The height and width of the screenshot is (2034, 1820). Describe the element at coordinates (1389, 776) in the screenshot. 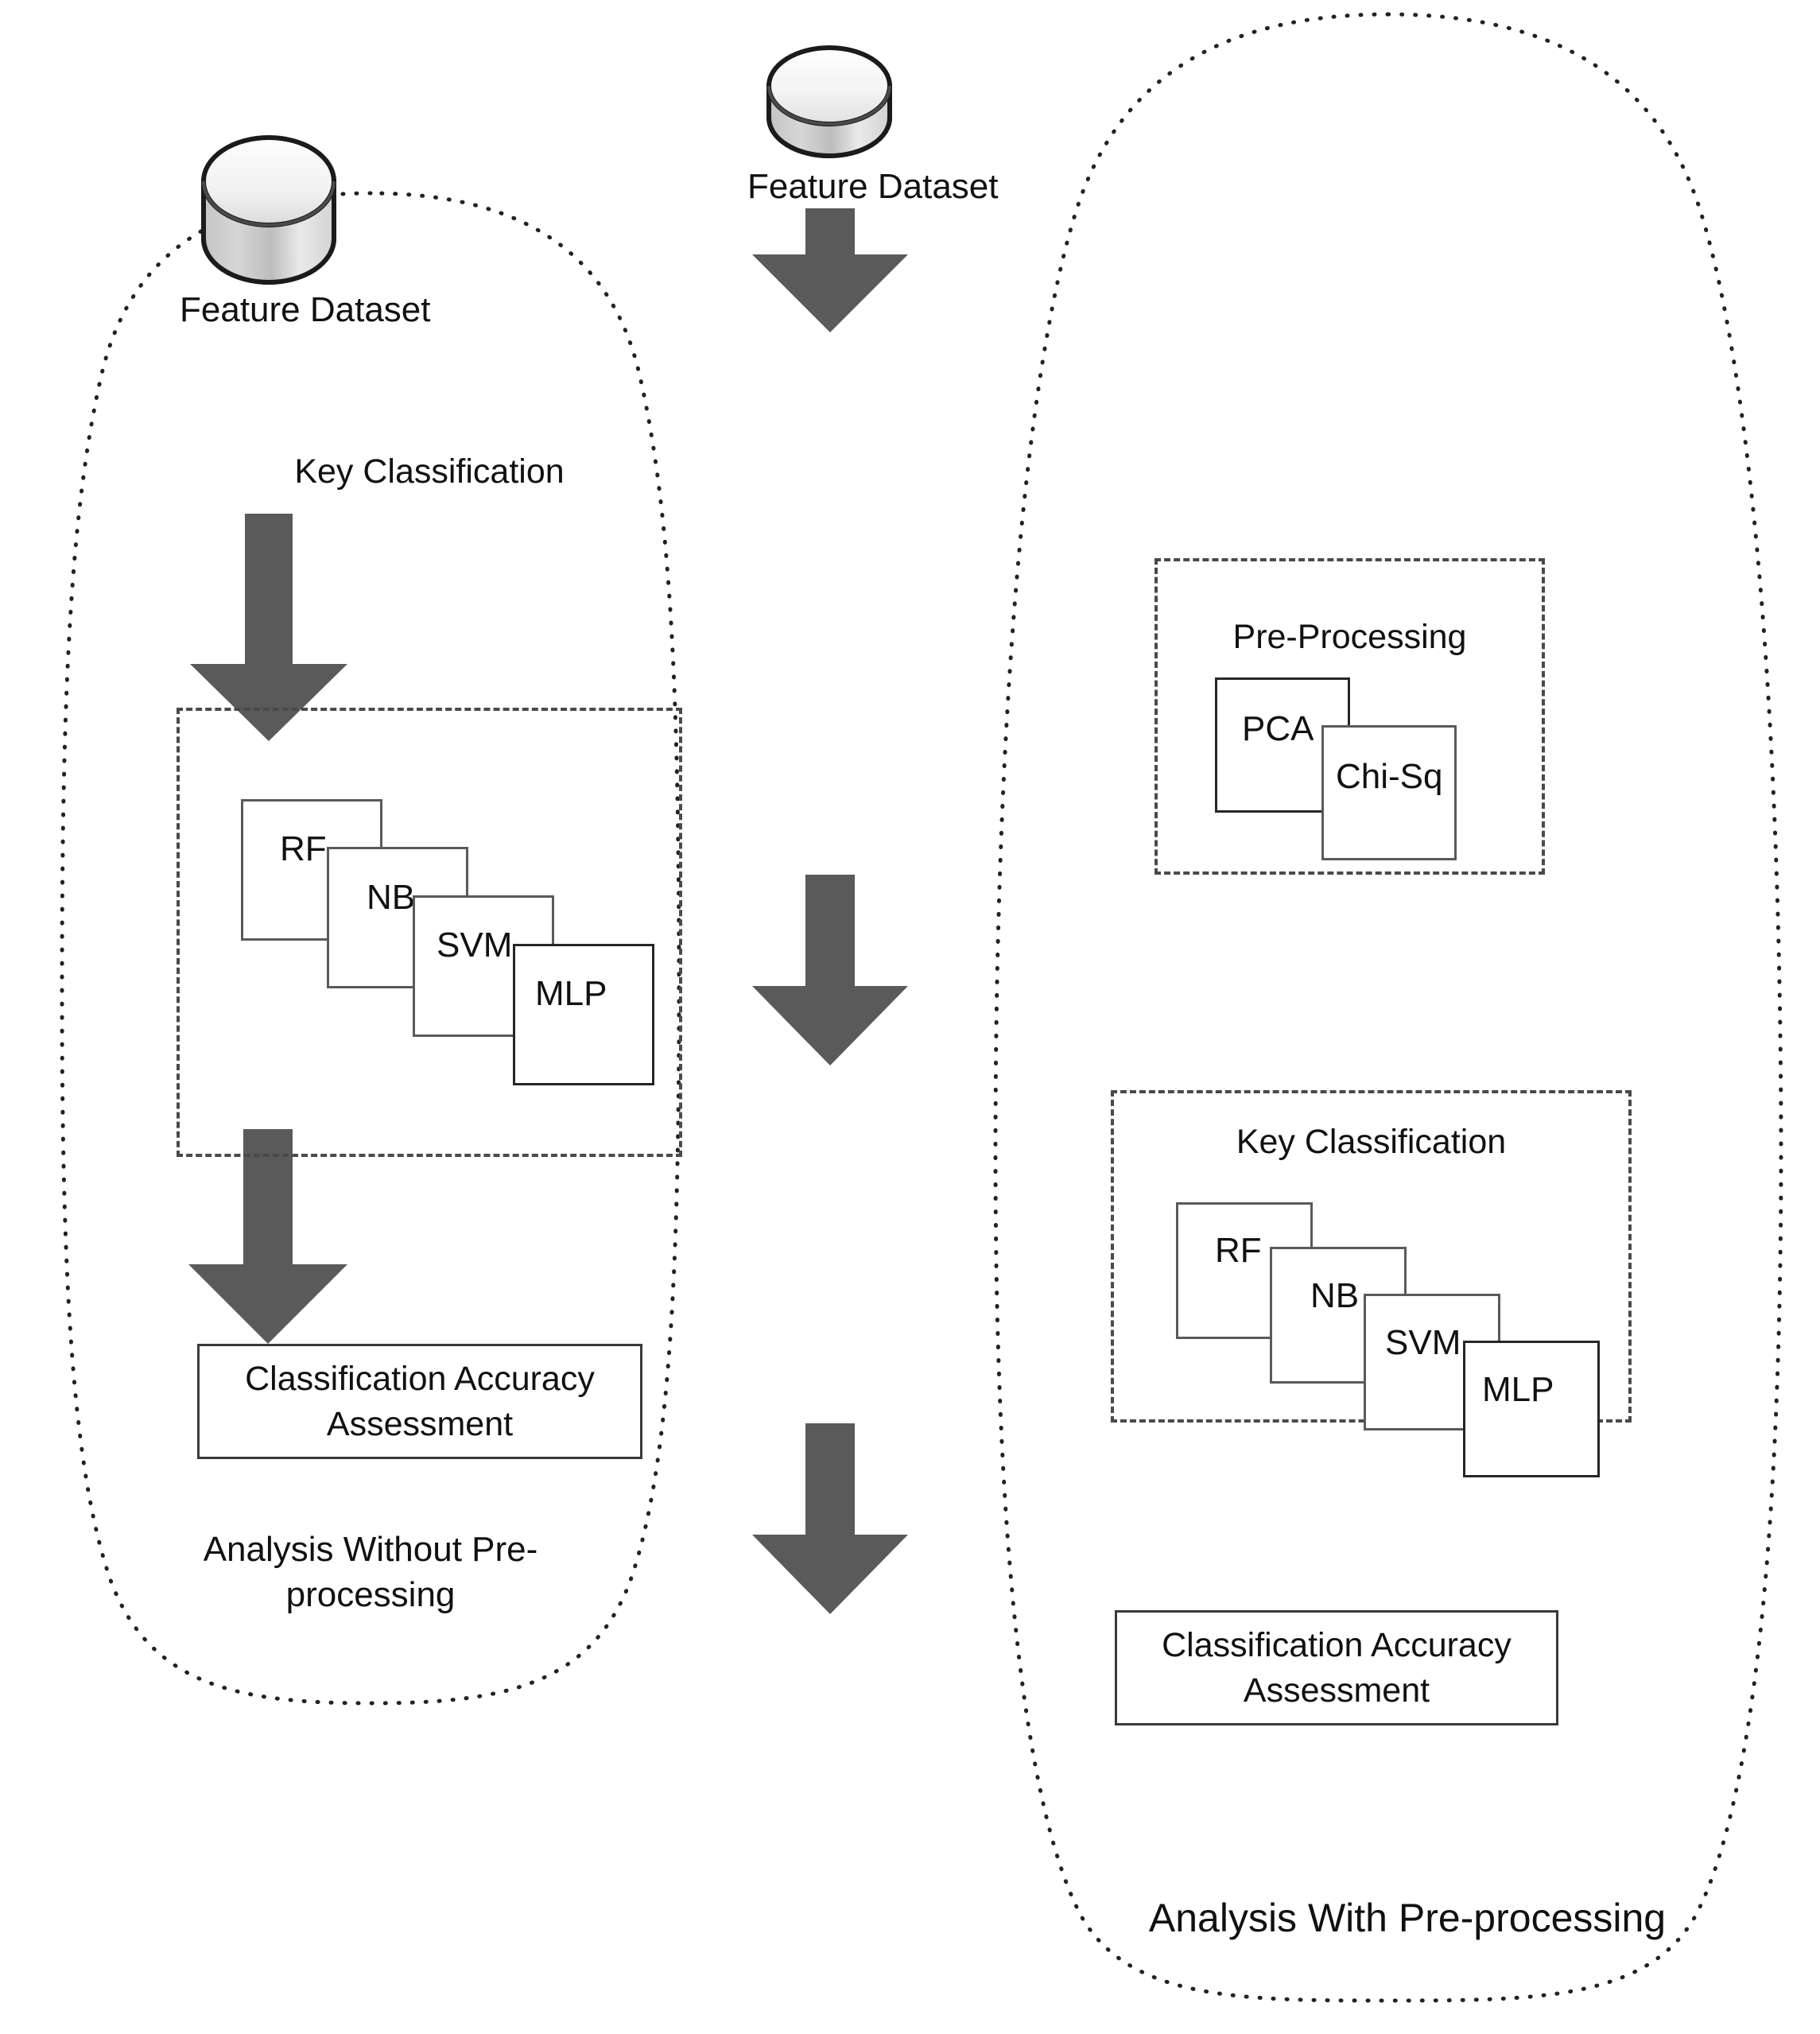

I see `preprocess-label-chisq: Chi-Sq` at that location.